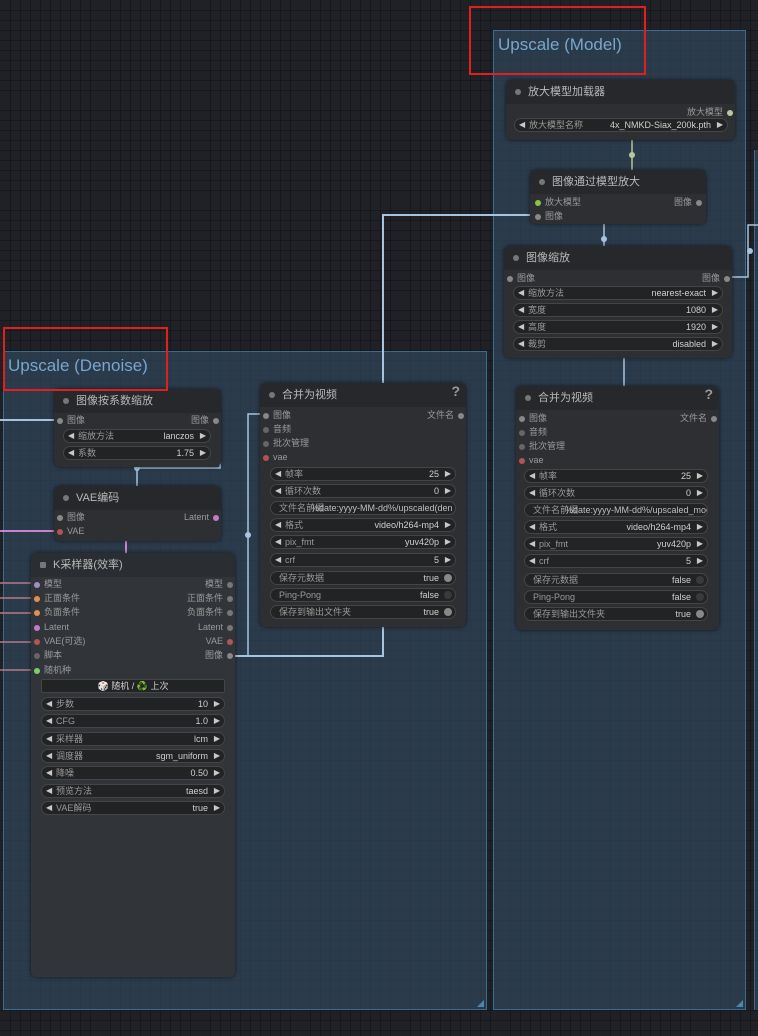  I want to click on widget-sampler: ◀ 采样器 lcm ▶, so click(133, 739).